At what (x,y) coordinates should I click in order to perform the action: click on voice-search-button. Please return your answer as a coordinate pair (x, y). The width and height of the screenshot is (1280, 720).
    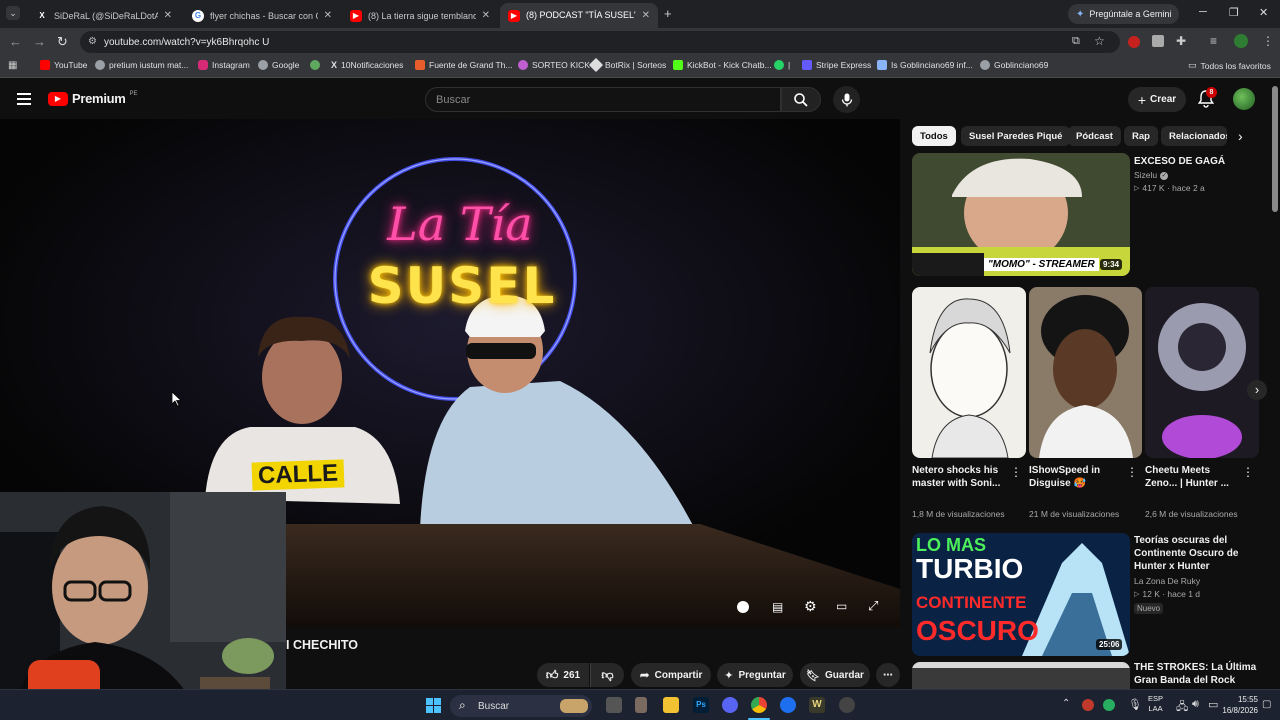
    Looking at the image, I should click on (846, 99).